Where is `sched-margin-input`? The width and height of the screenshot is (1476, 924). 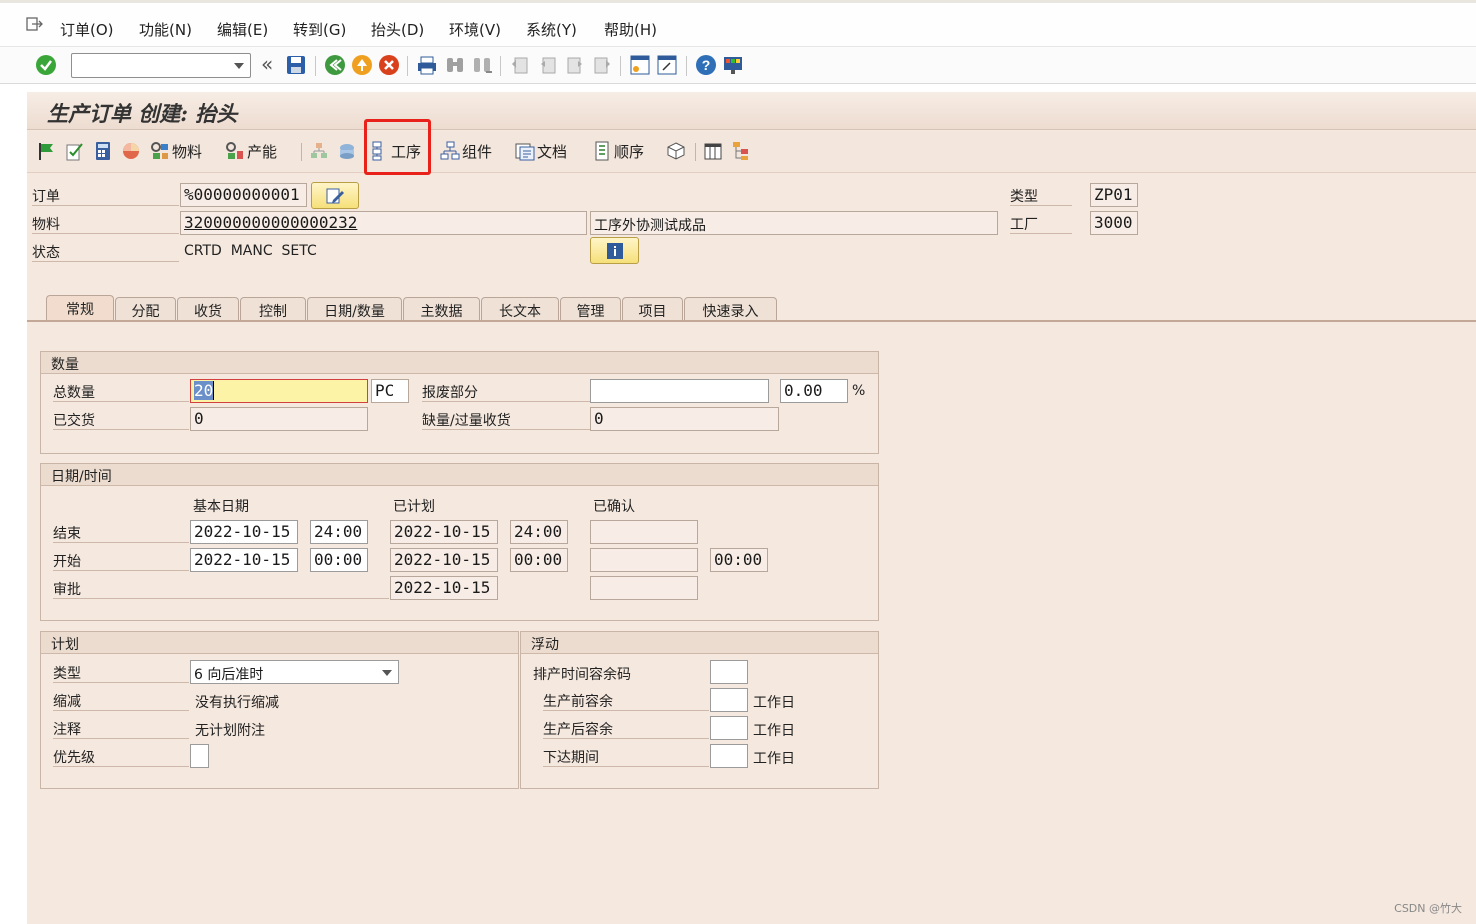
sched-margin-input is located at coordinates (729, 672).